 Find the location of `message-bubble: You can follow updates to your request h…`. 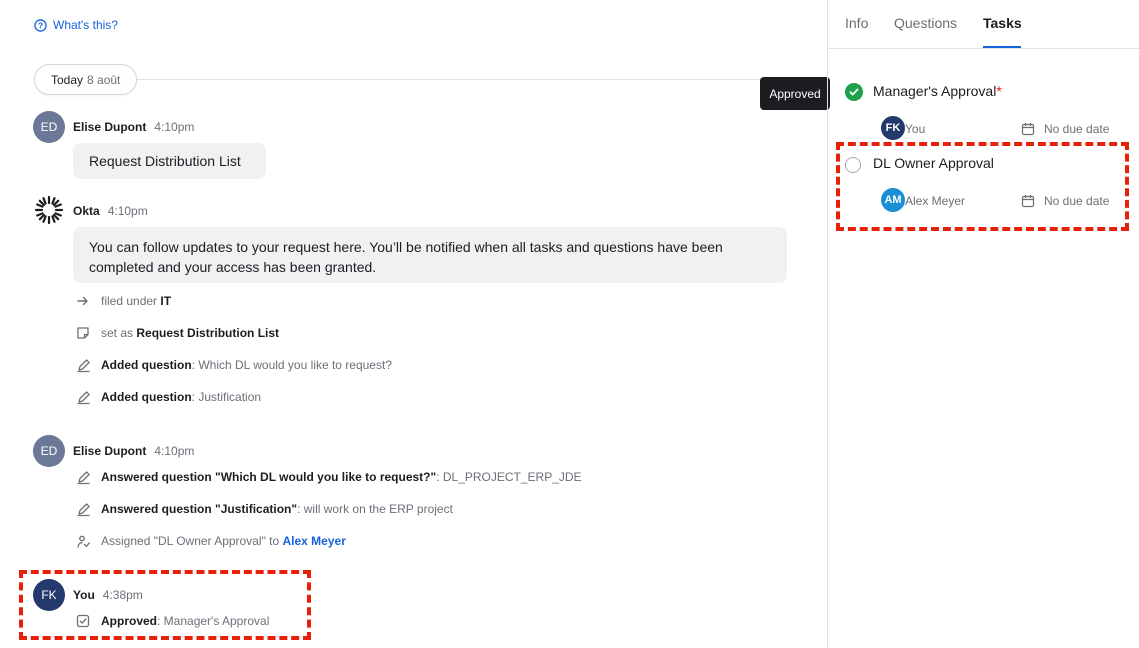

message-bubble: You can follow updates to your request h… is located at coordinates (430, 255).